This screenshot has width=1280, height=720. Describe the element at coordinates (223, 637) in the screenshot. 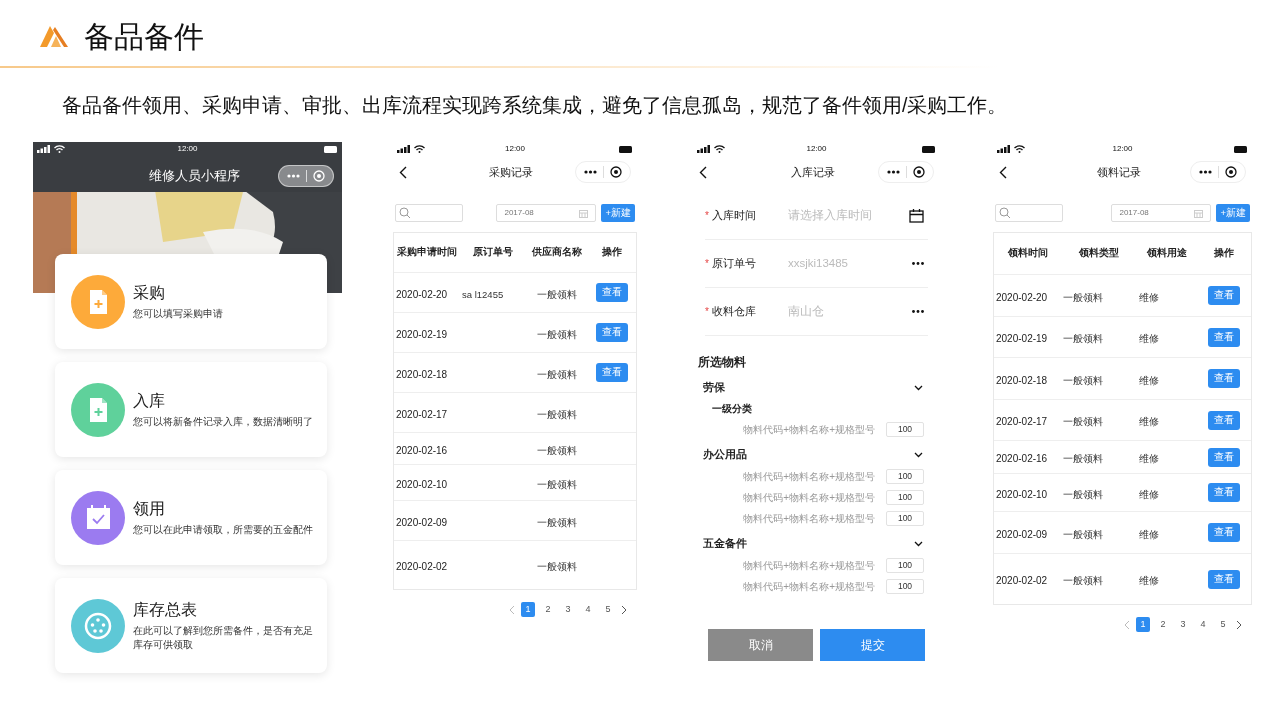

I see `card-description: 在此可以了解到您所需备件，是否有充足库存可供领取` at that location.